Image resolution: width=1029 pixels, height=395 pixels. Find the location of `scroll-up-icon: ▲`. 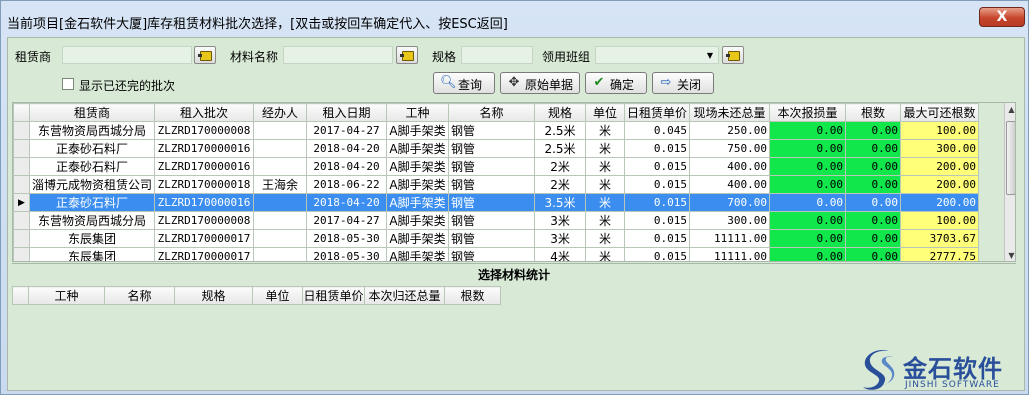

scroll-up-icon: ▲ is located at coordinates (1010, 110).